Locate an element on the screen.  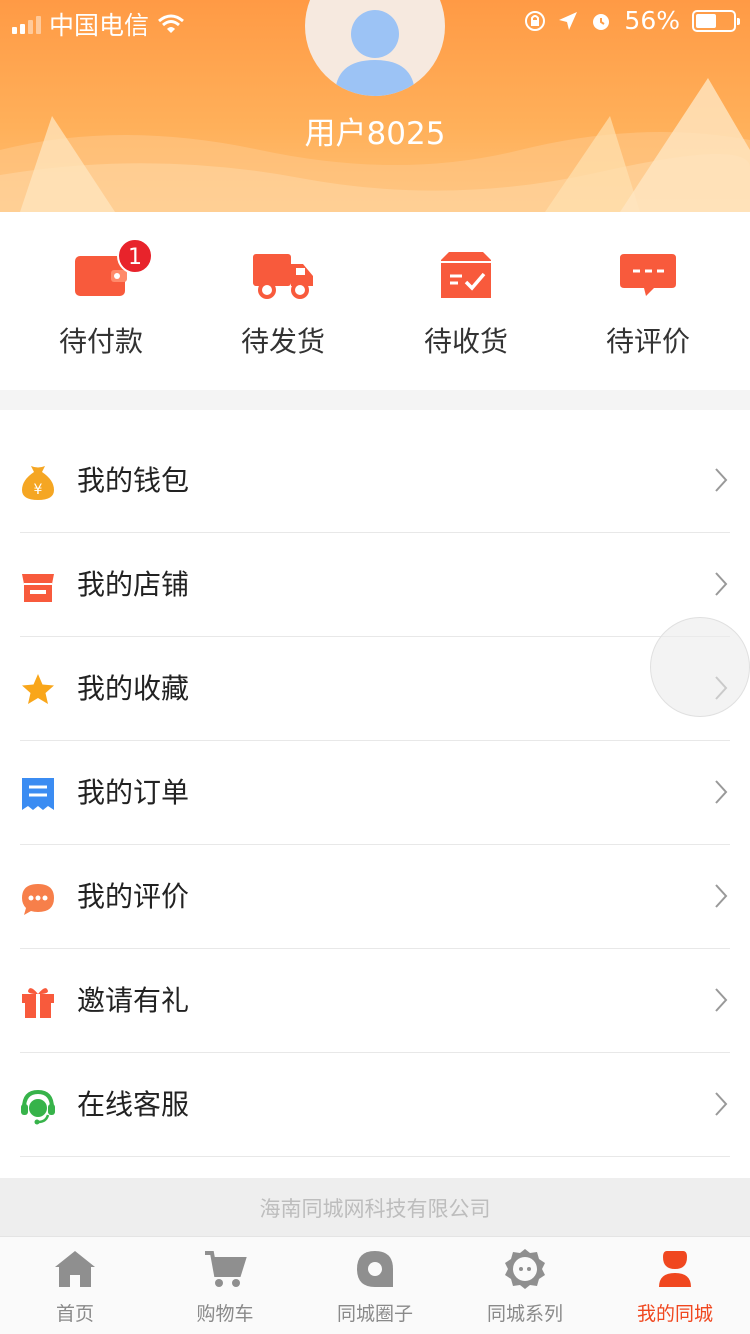
rotation-lock-icon is located at coordinates (535, 20).